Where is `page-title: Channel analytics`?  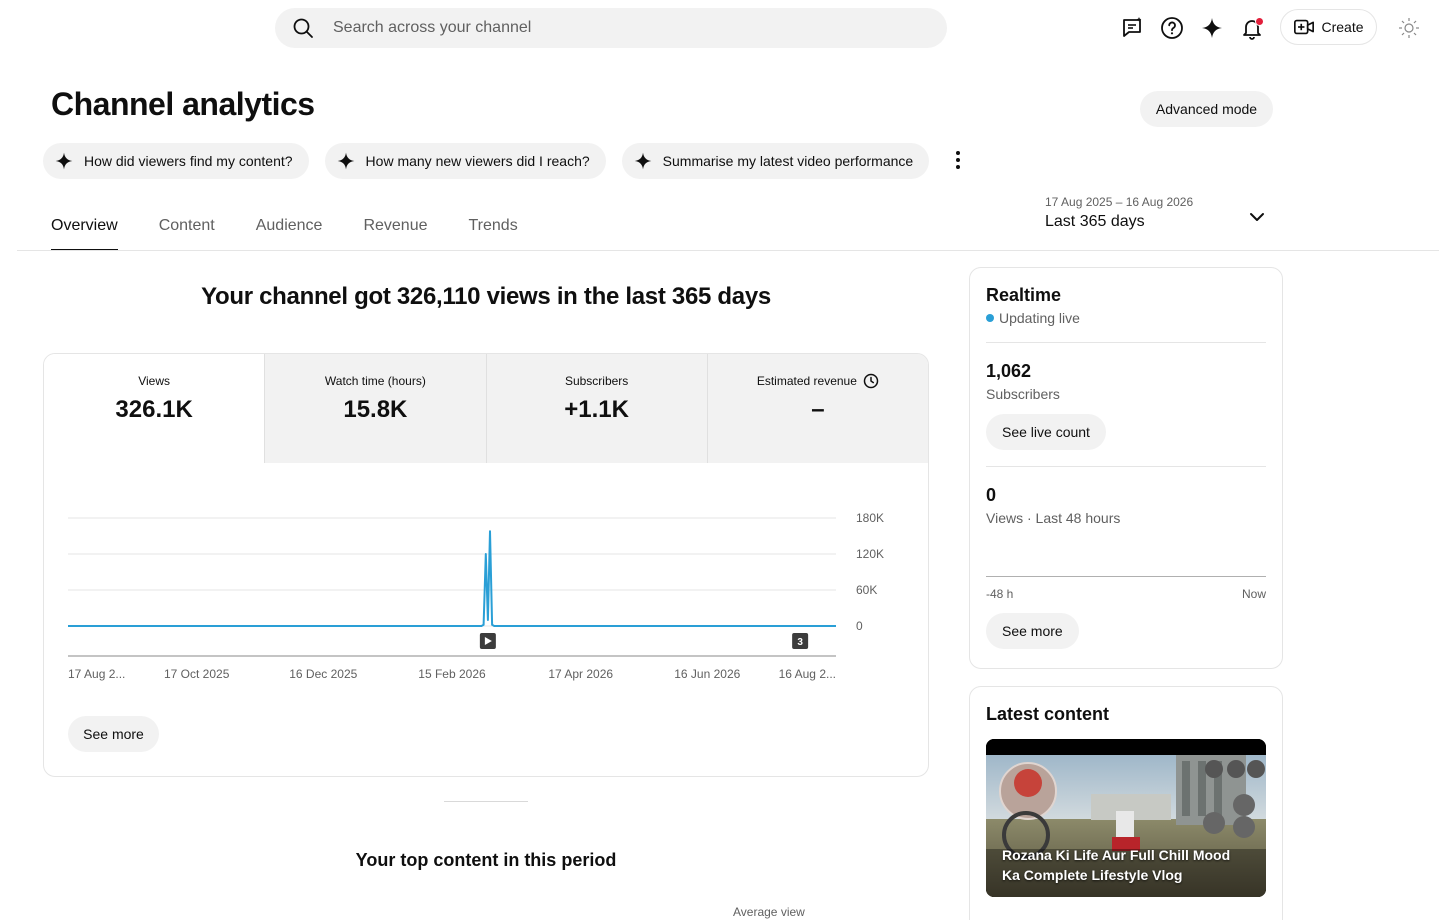 page-title: Channel analytics is located at coordinates (183, 104).